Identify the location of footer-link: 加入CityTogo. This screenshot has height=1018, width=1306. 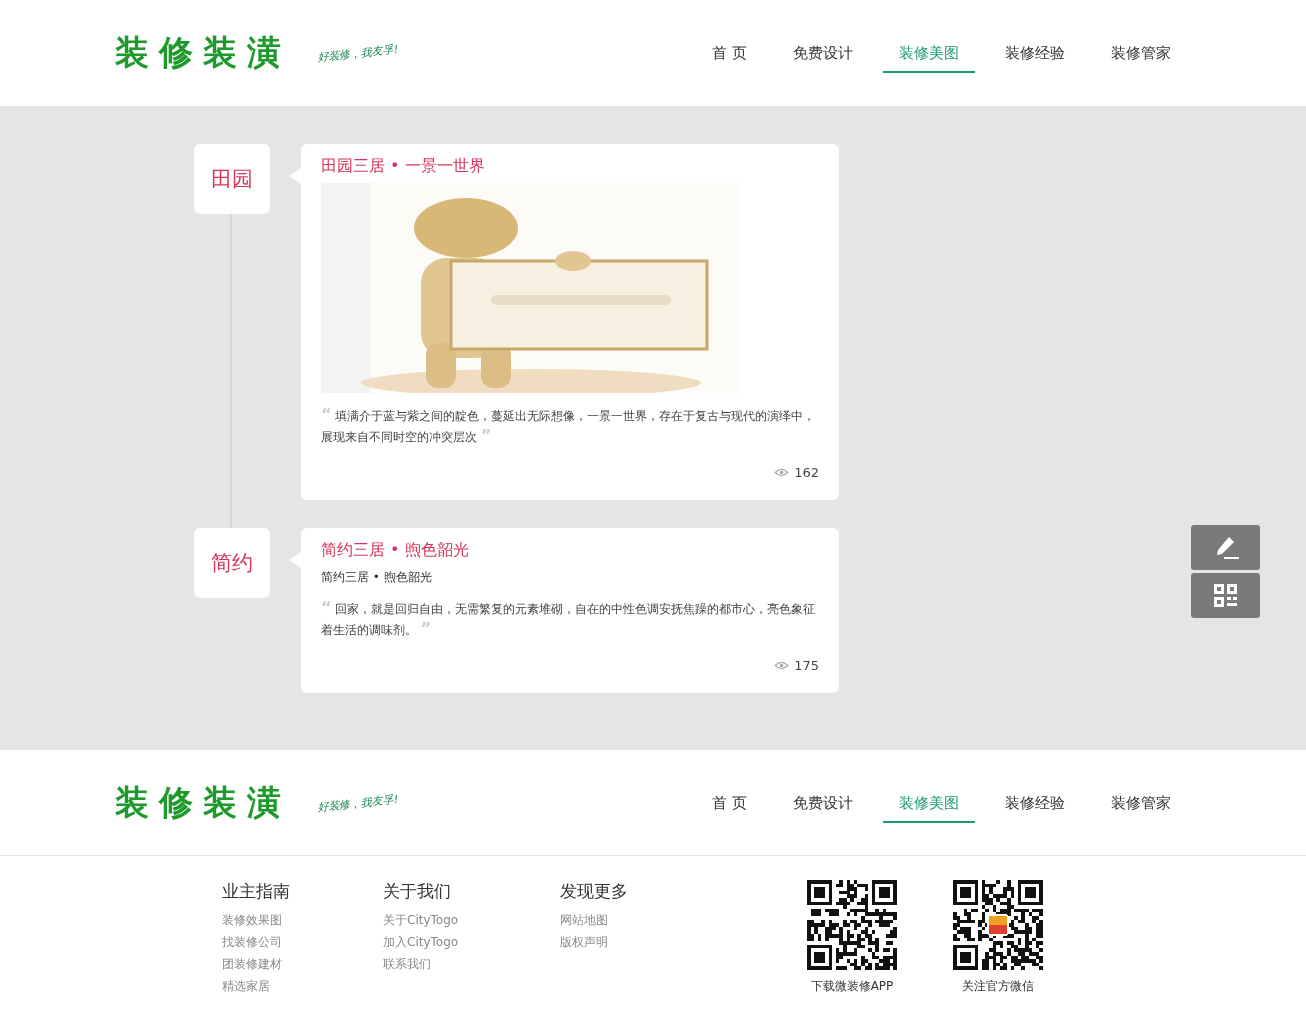
(471, 942).